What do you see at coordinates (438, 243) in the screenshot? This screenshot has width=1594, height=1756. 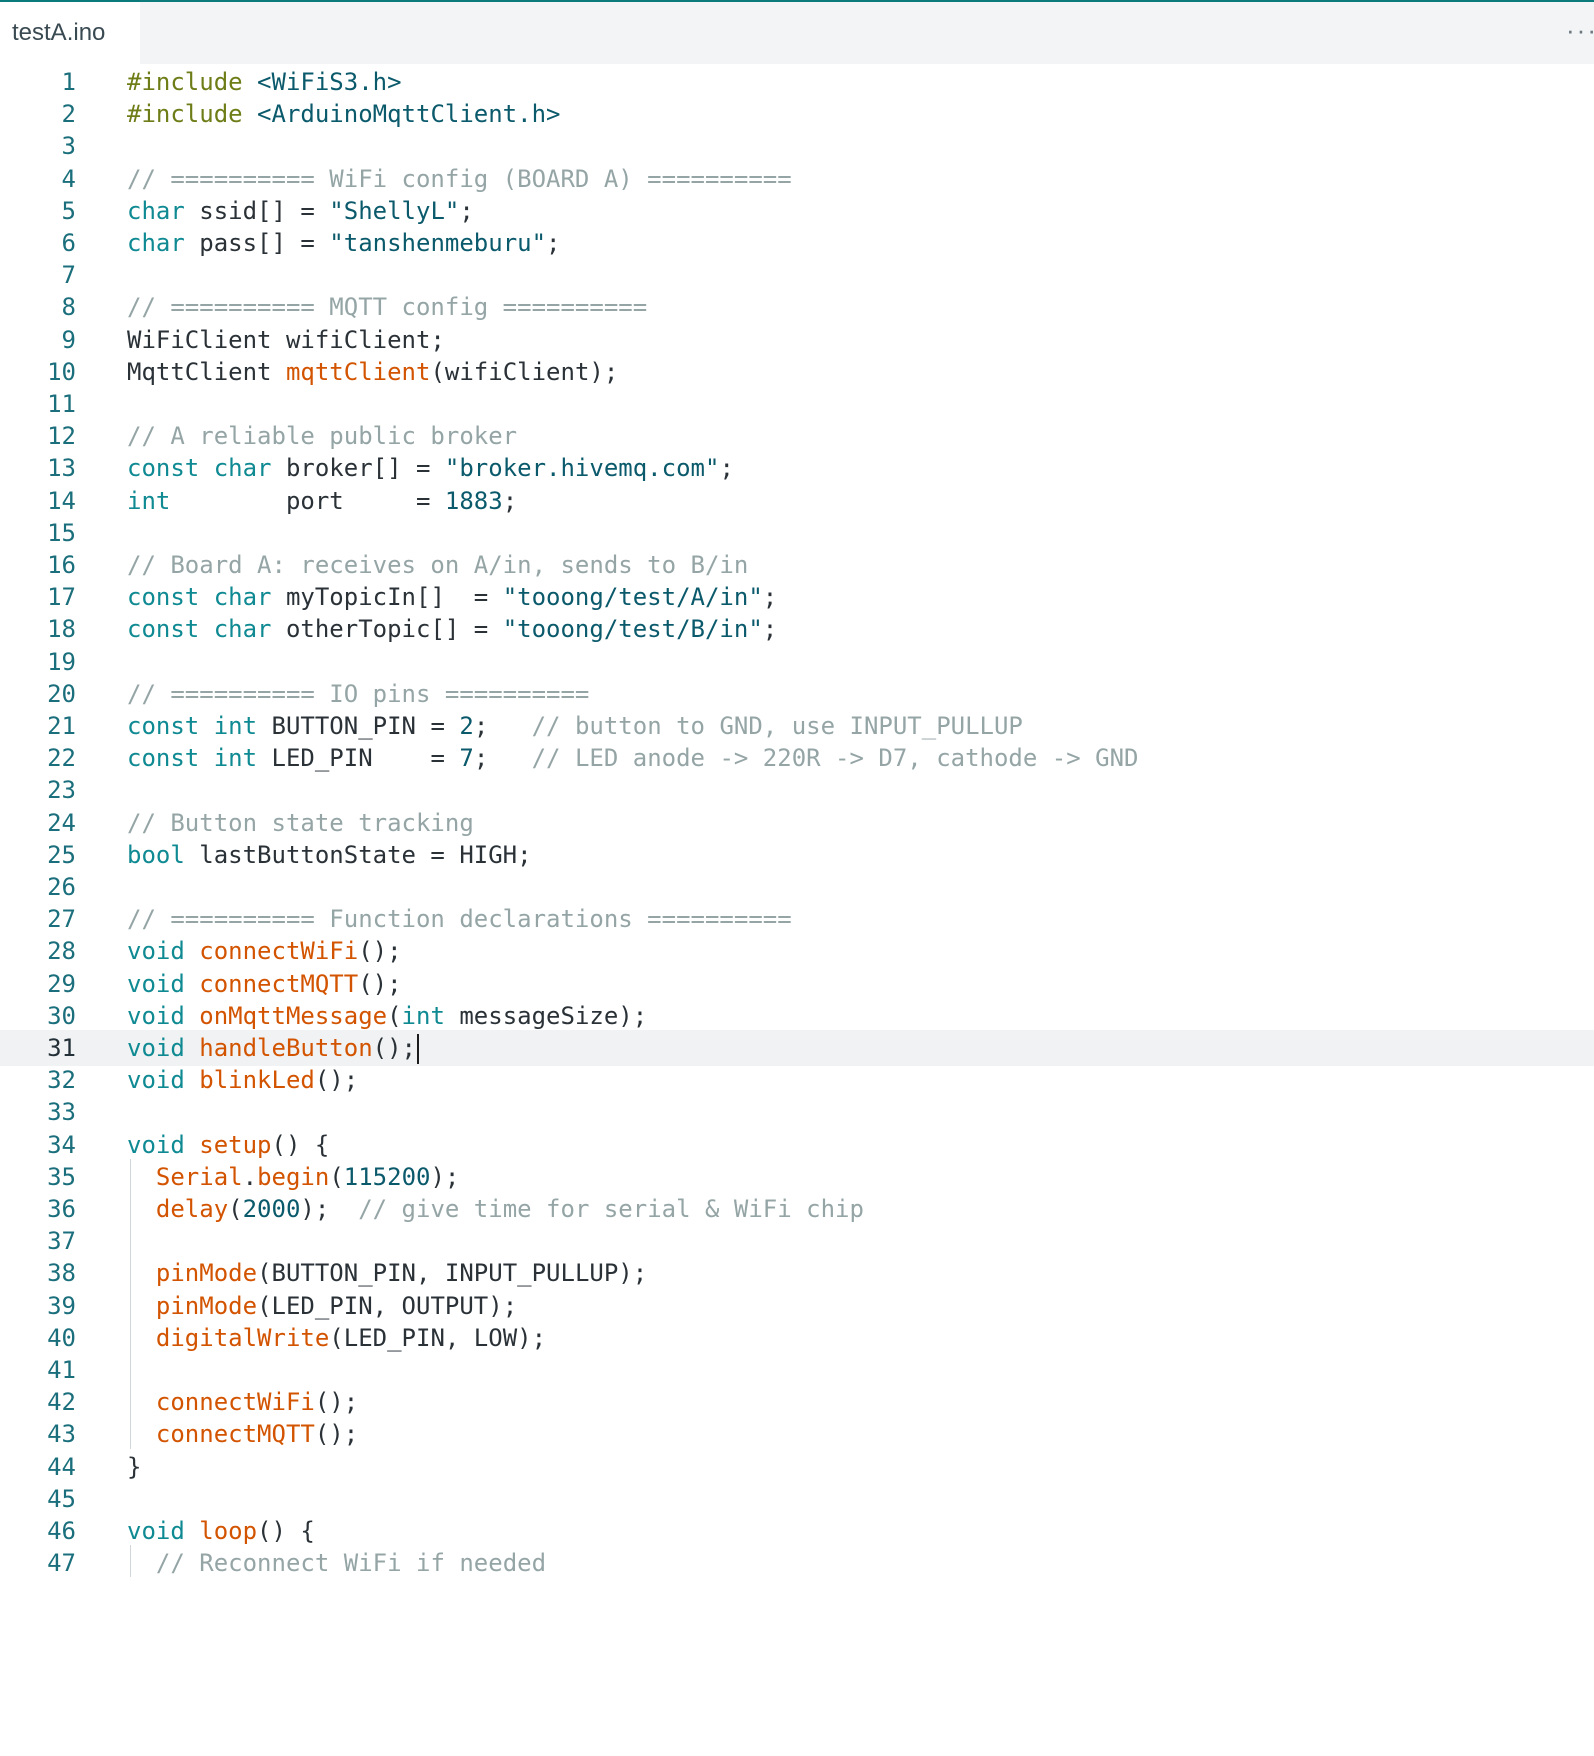 I see `code-token: "tanshenmeburu"` at bounding box center [438, 243].